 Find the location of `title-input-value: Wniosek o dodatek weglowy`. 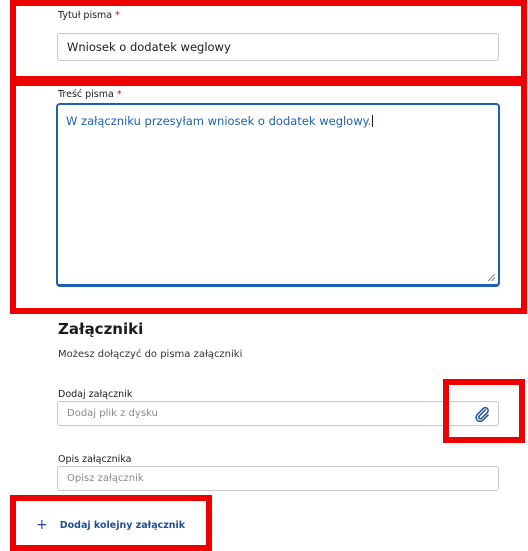

title-input-value: Wniosek o dodatek weglowy is located at coordinates (149, 47).